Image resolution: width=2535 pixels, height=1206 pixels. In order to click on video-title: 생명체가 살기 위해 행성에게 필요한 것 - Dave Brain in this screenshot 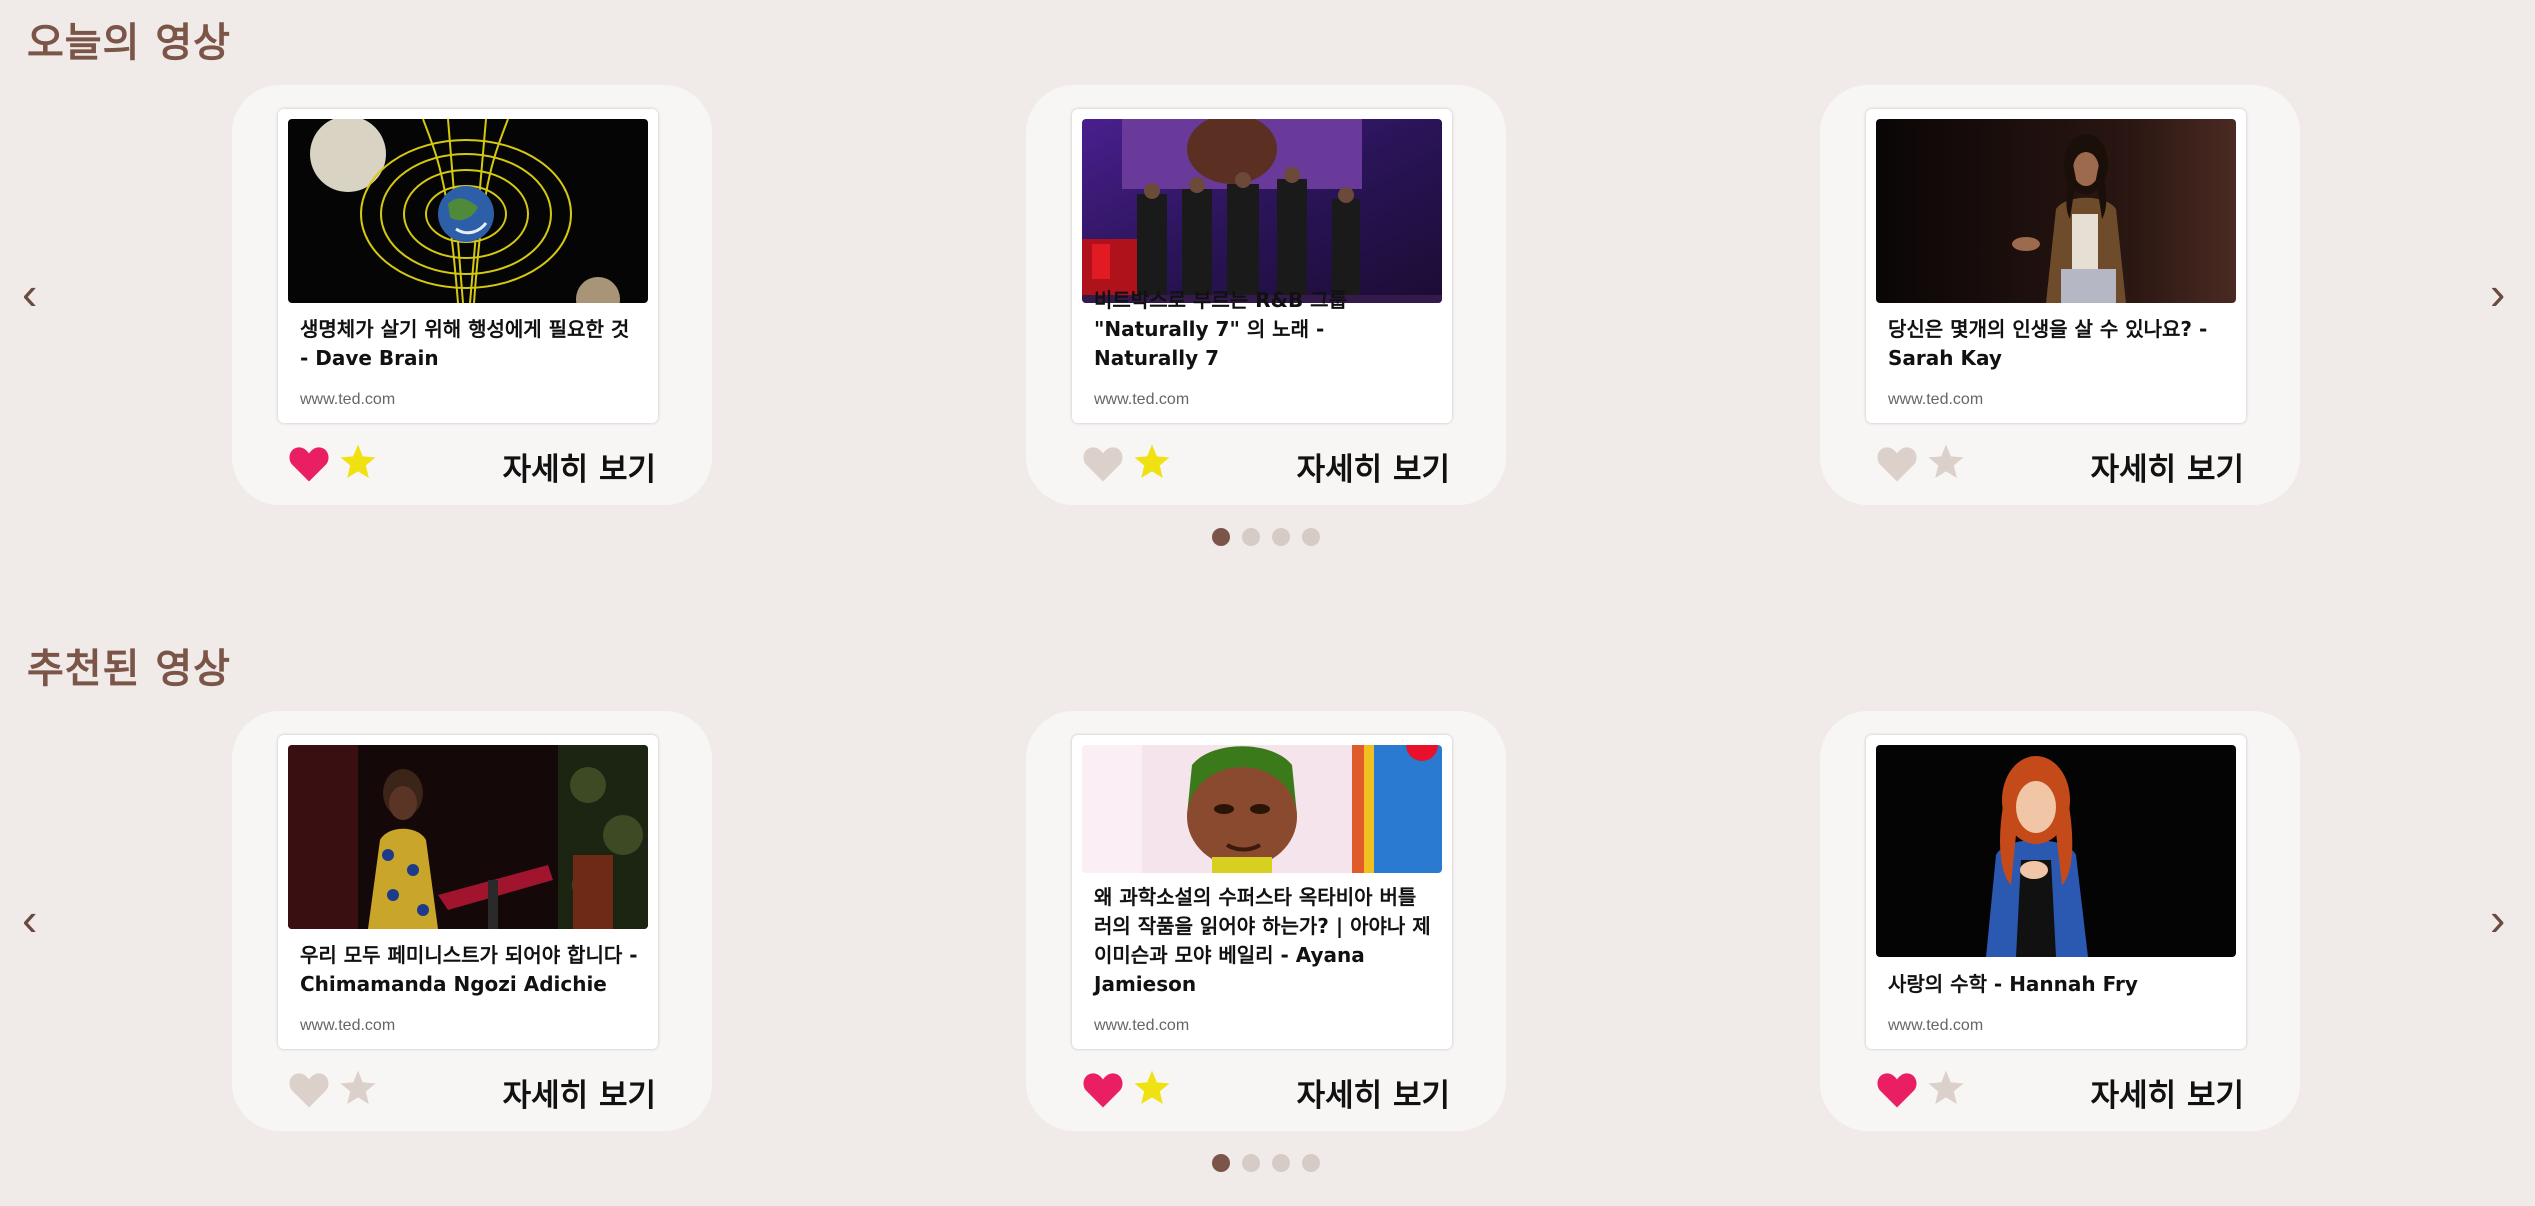, I will do `click(465, 343)`.